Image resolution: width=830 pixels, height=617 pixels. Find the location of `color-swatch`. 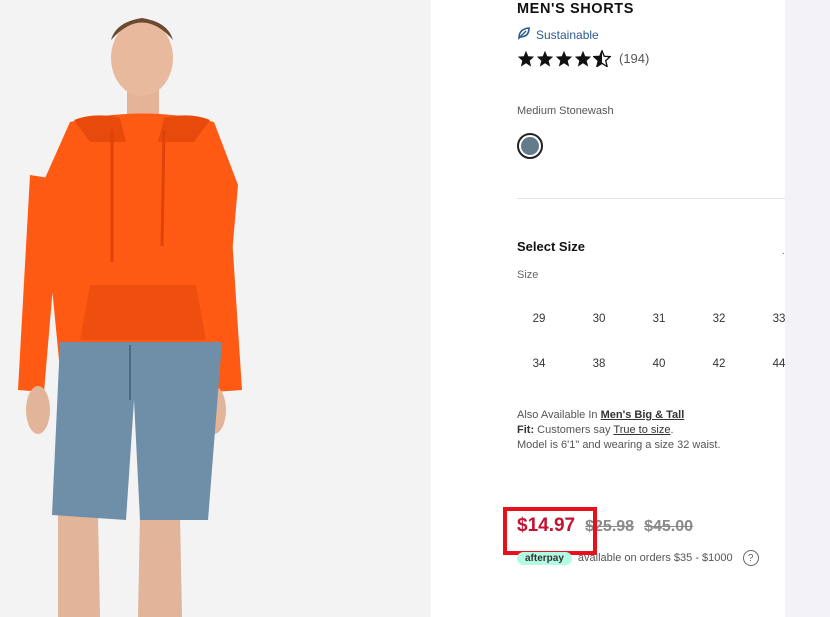

color-swatch is located at coordinates (530, 146).